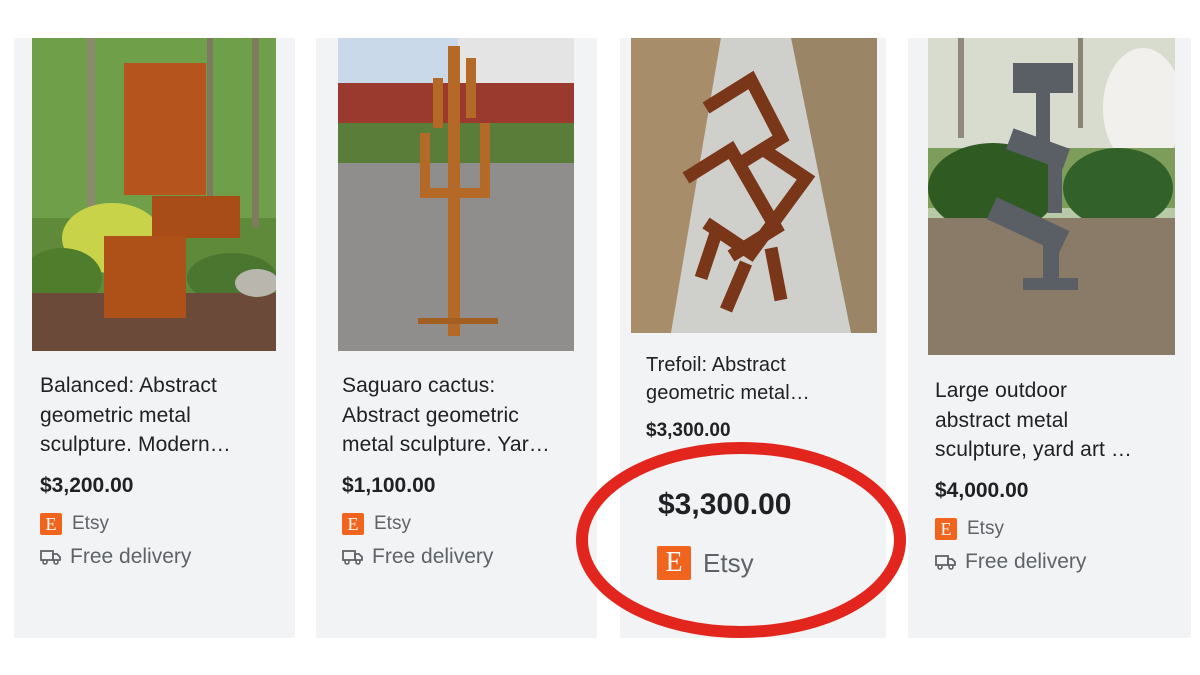 The image size is (1200, 675). Describe the element at coordinates (430, 415) in the screenshot. I see `title-line: Abstract geometric` at that location.